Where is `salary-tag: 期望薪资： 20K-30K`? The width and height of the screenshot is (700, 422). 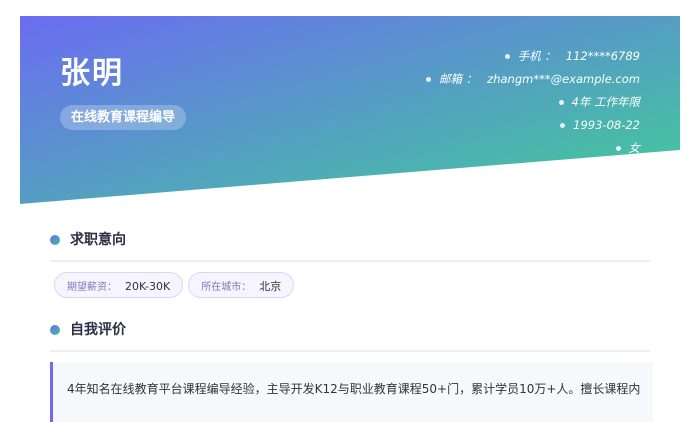
salary-tag: 期望薪资： 20K-30K is located at coordinates (119, 285).